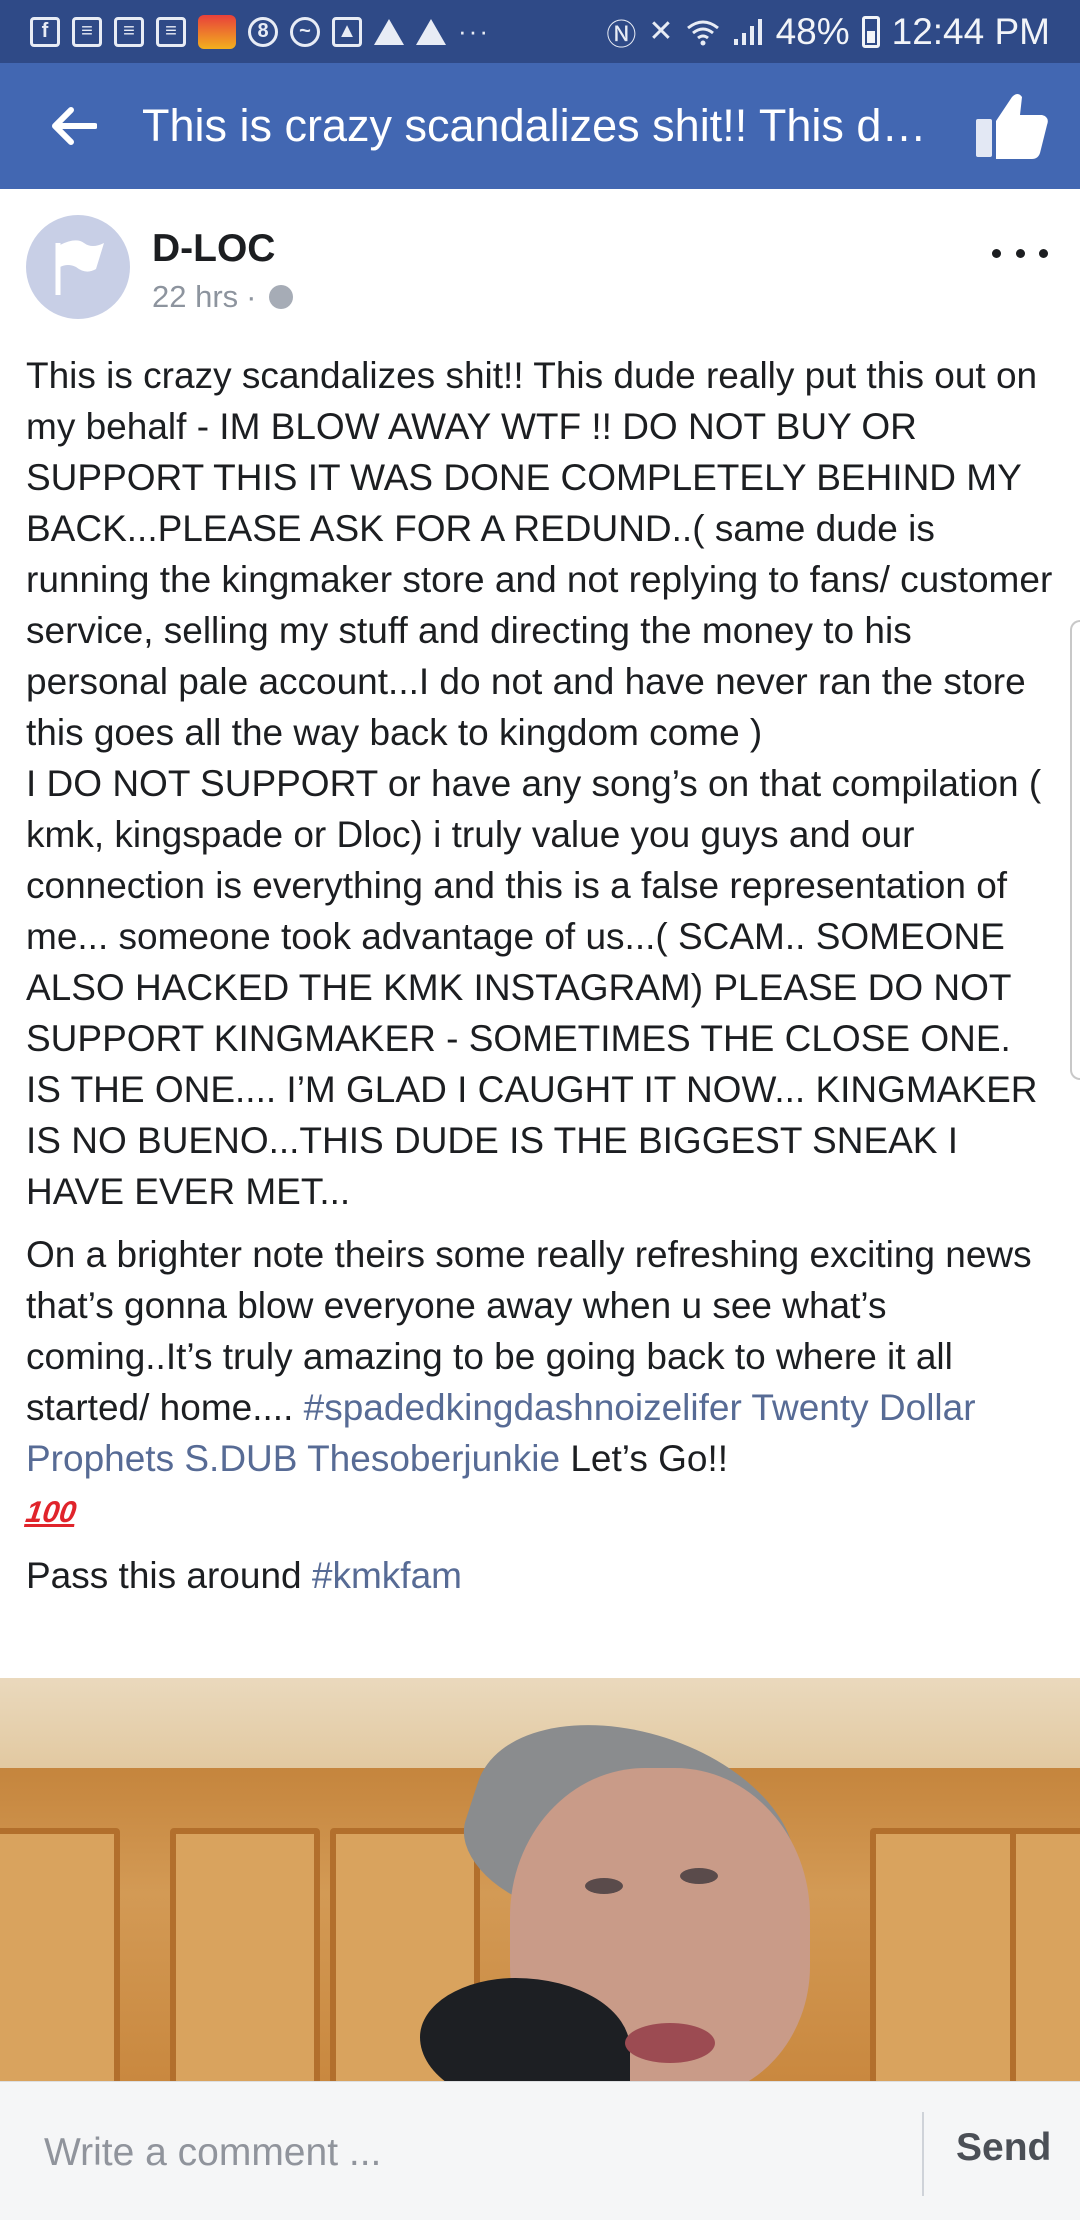  Describe the element at coordinates (970, 31) in the screenshot. I see `clock: 12:44 PM` at that location.